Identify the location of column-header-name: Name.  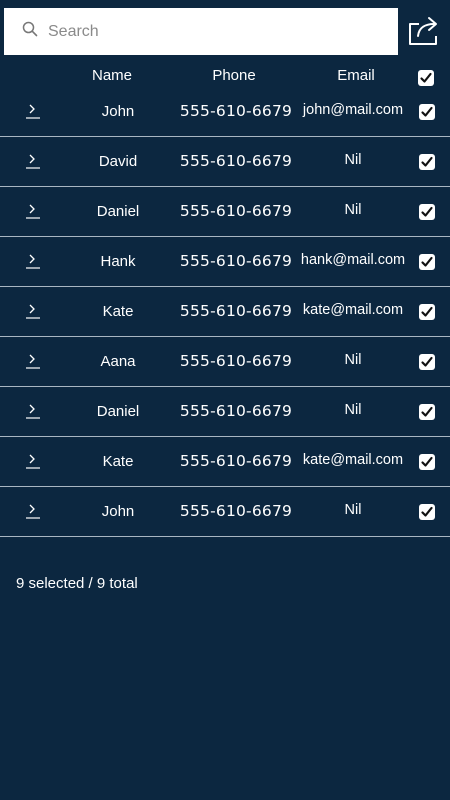
(112, 75).